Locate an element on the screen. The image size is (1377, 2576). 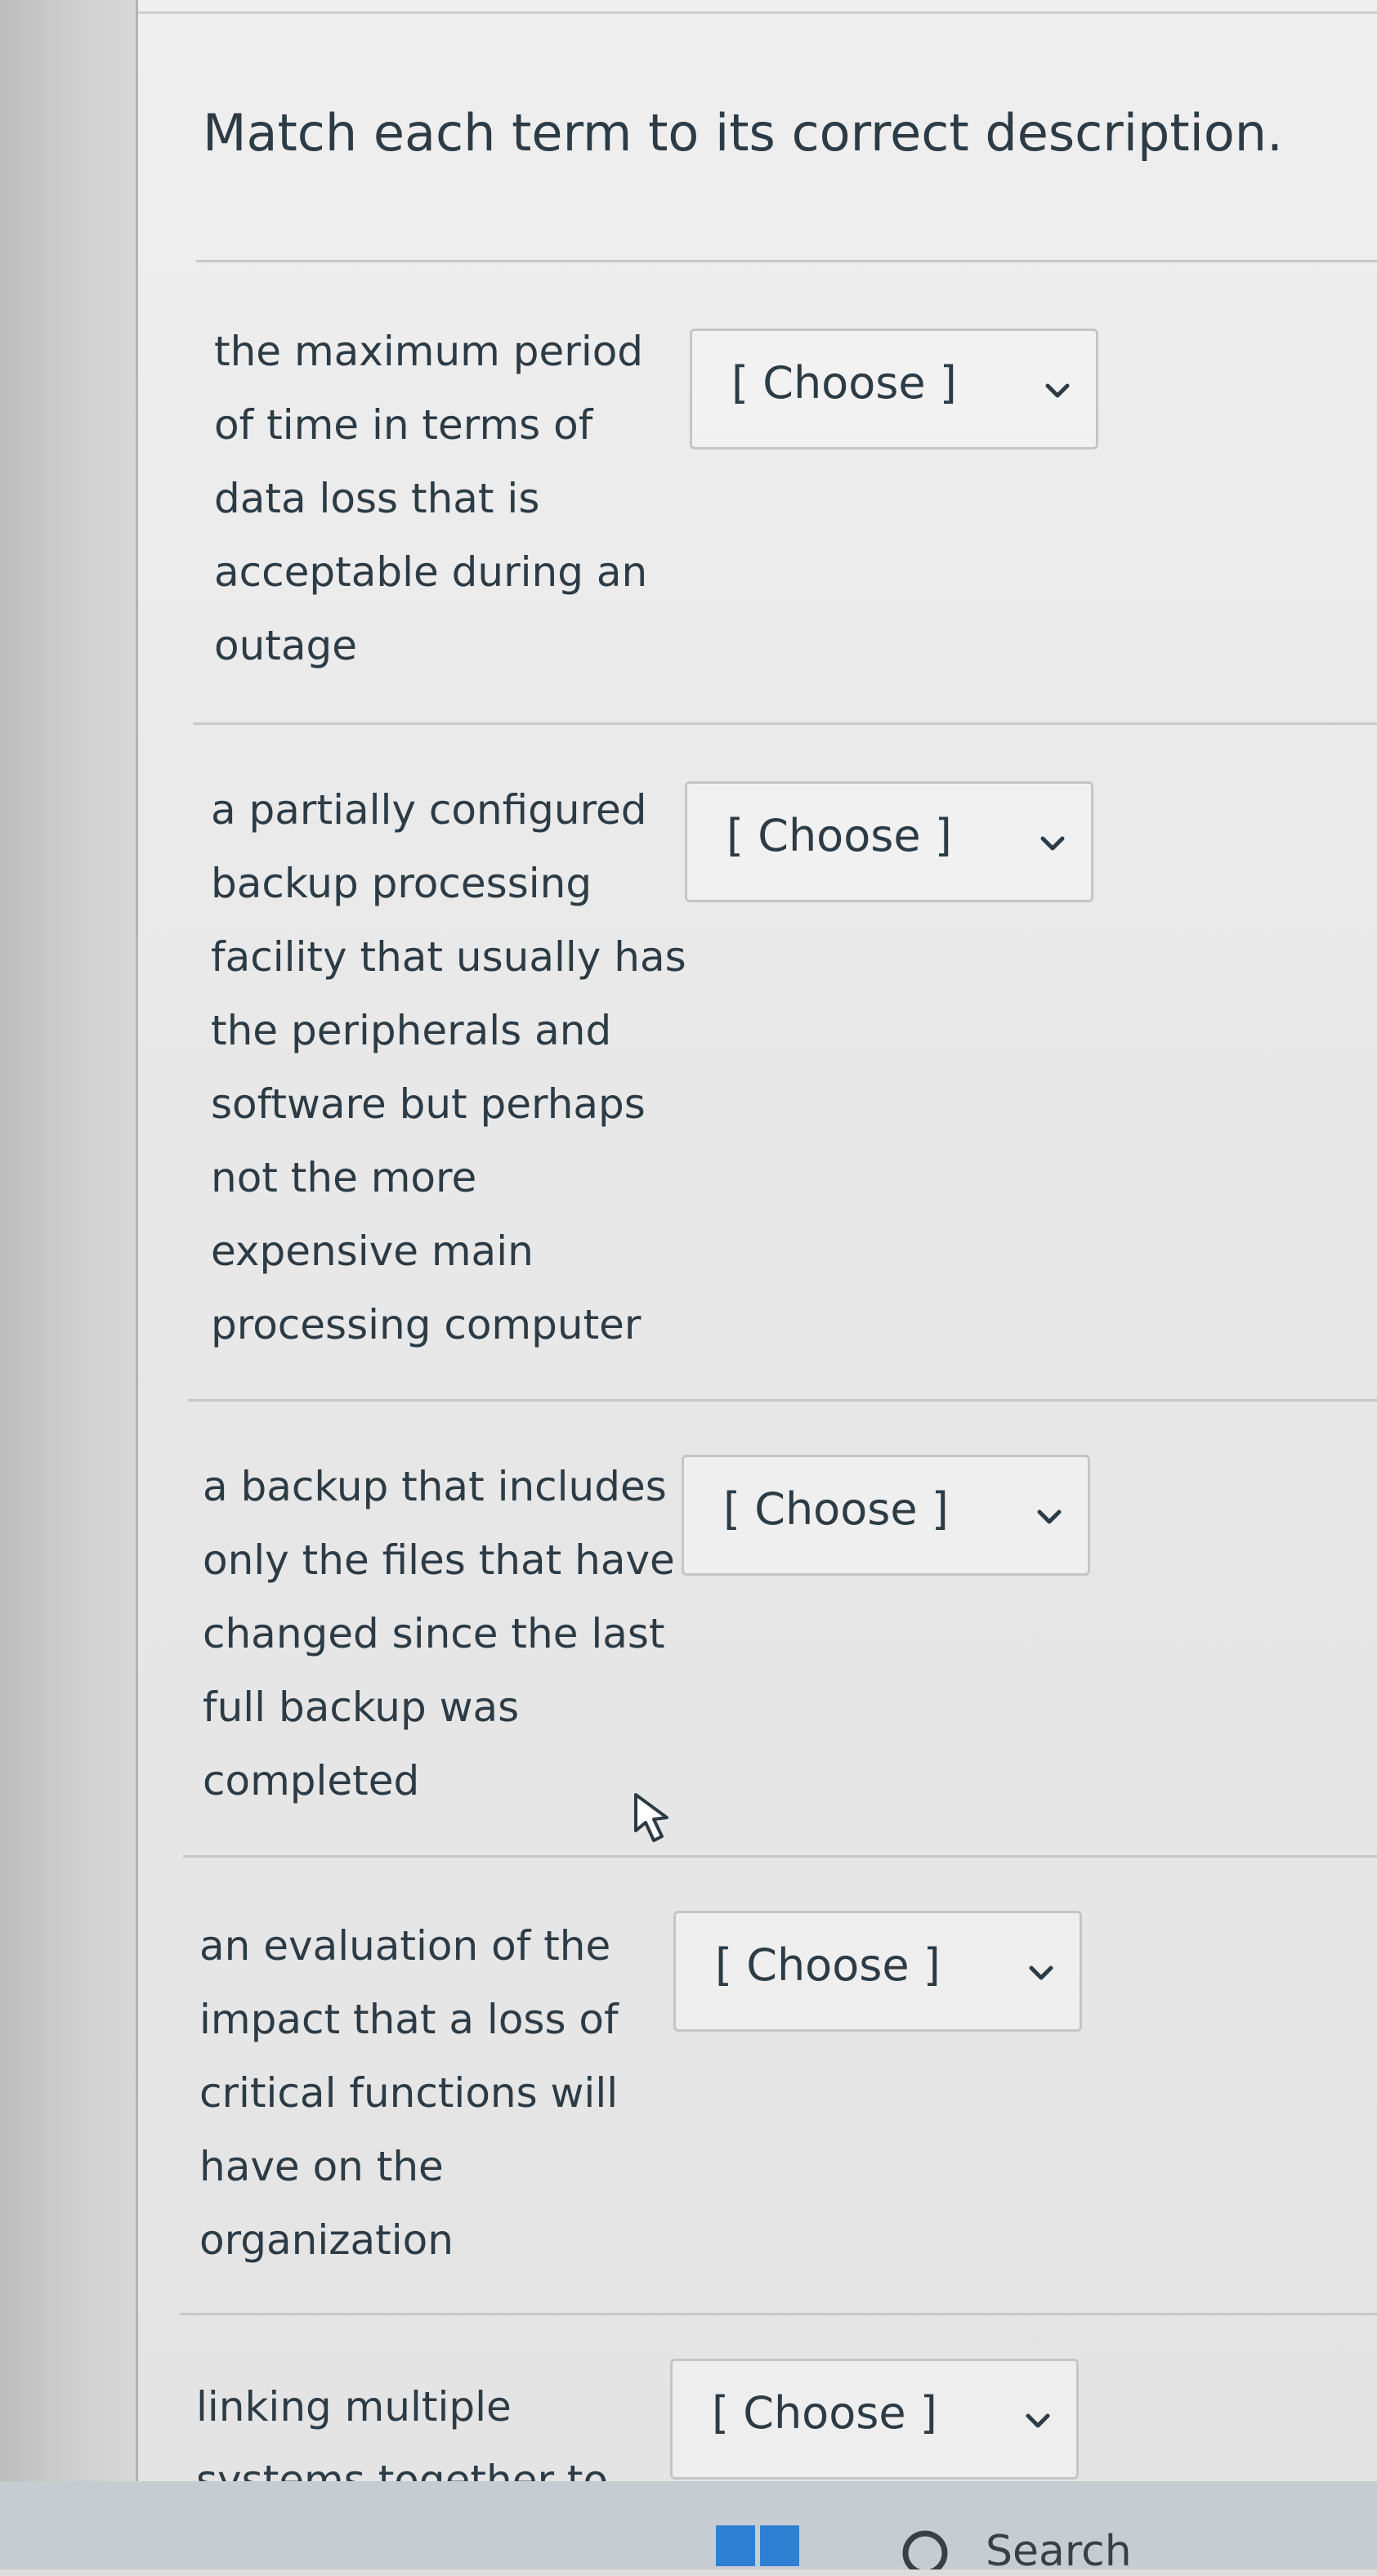
description-line: acceptable during an is located at coordinates (431, 572).